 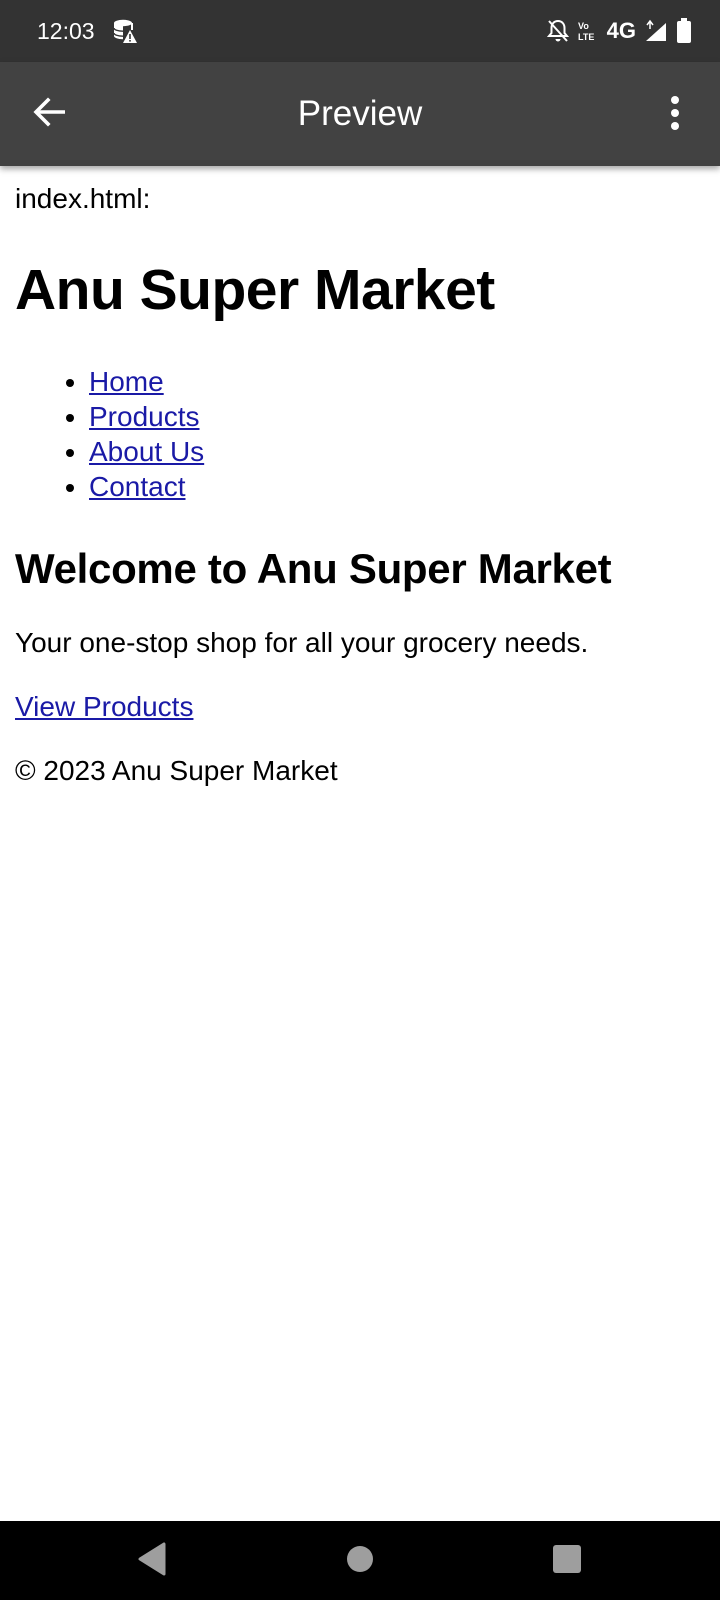 What do you see at coordinates (684, 31) in the screenshot?
I see `battery-icon` at bounding box center [684, 31].